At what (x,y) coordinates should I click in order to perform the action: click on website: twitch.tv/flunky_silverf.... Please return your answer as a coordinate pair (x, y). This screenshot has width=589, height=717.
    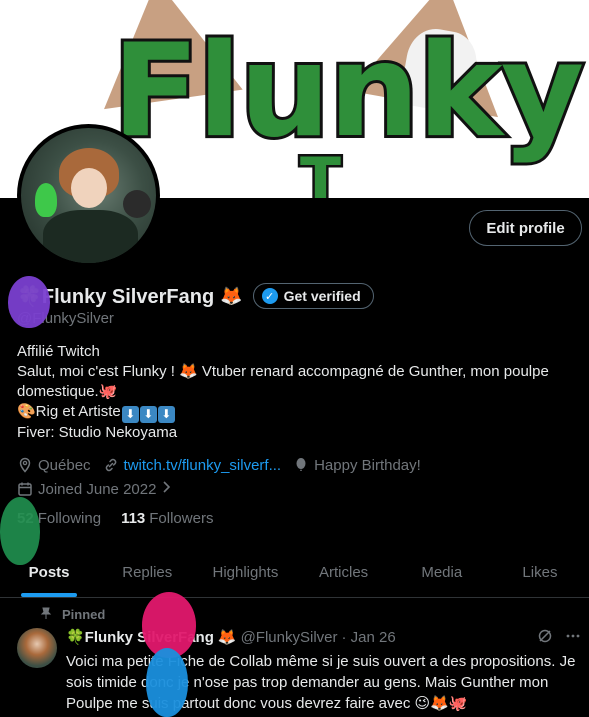
    Looking at the image, I should click on (192, 465).